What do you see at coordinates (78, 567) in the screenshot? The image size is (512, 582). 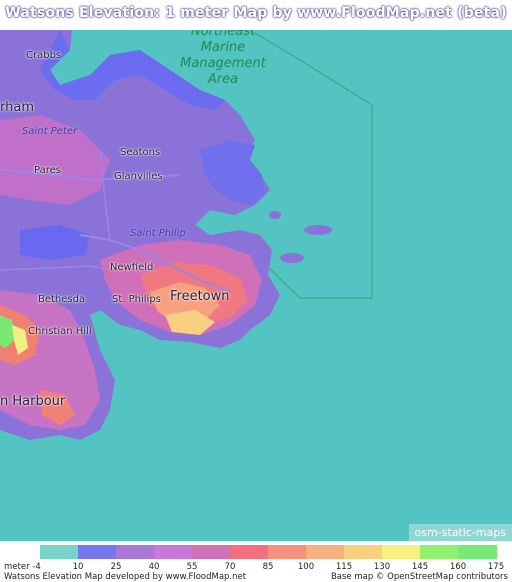 I see `legend-tick: 10` at bounding box center [78, 567].